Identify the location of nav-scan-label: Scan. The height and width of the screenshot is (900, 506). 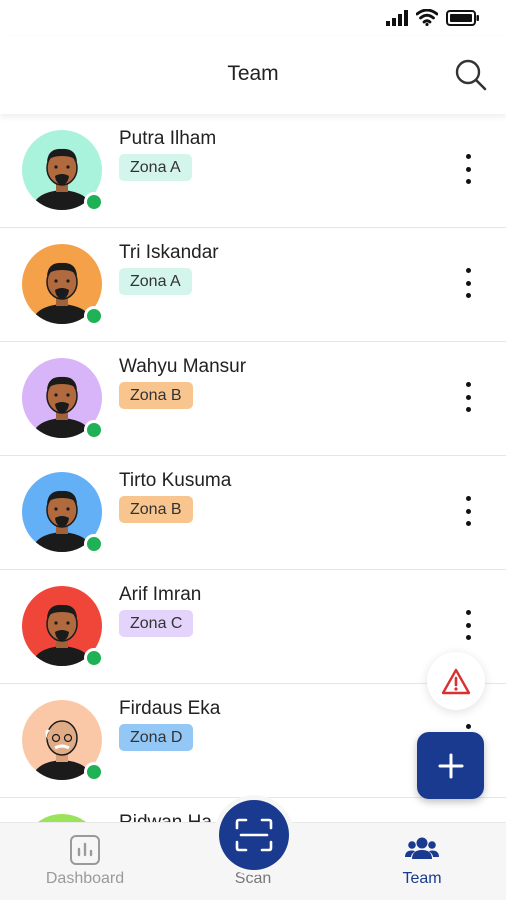
(253, 878).